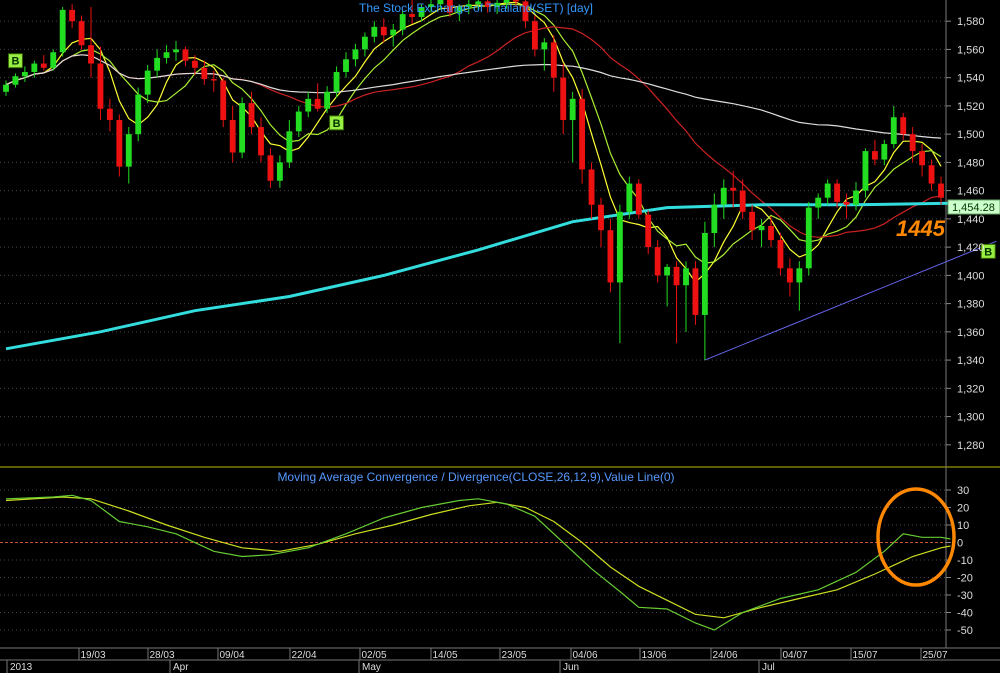  Describe the element at coordinates (653, 655) in the screenshot. I see `date-label: 13/06` at that location.